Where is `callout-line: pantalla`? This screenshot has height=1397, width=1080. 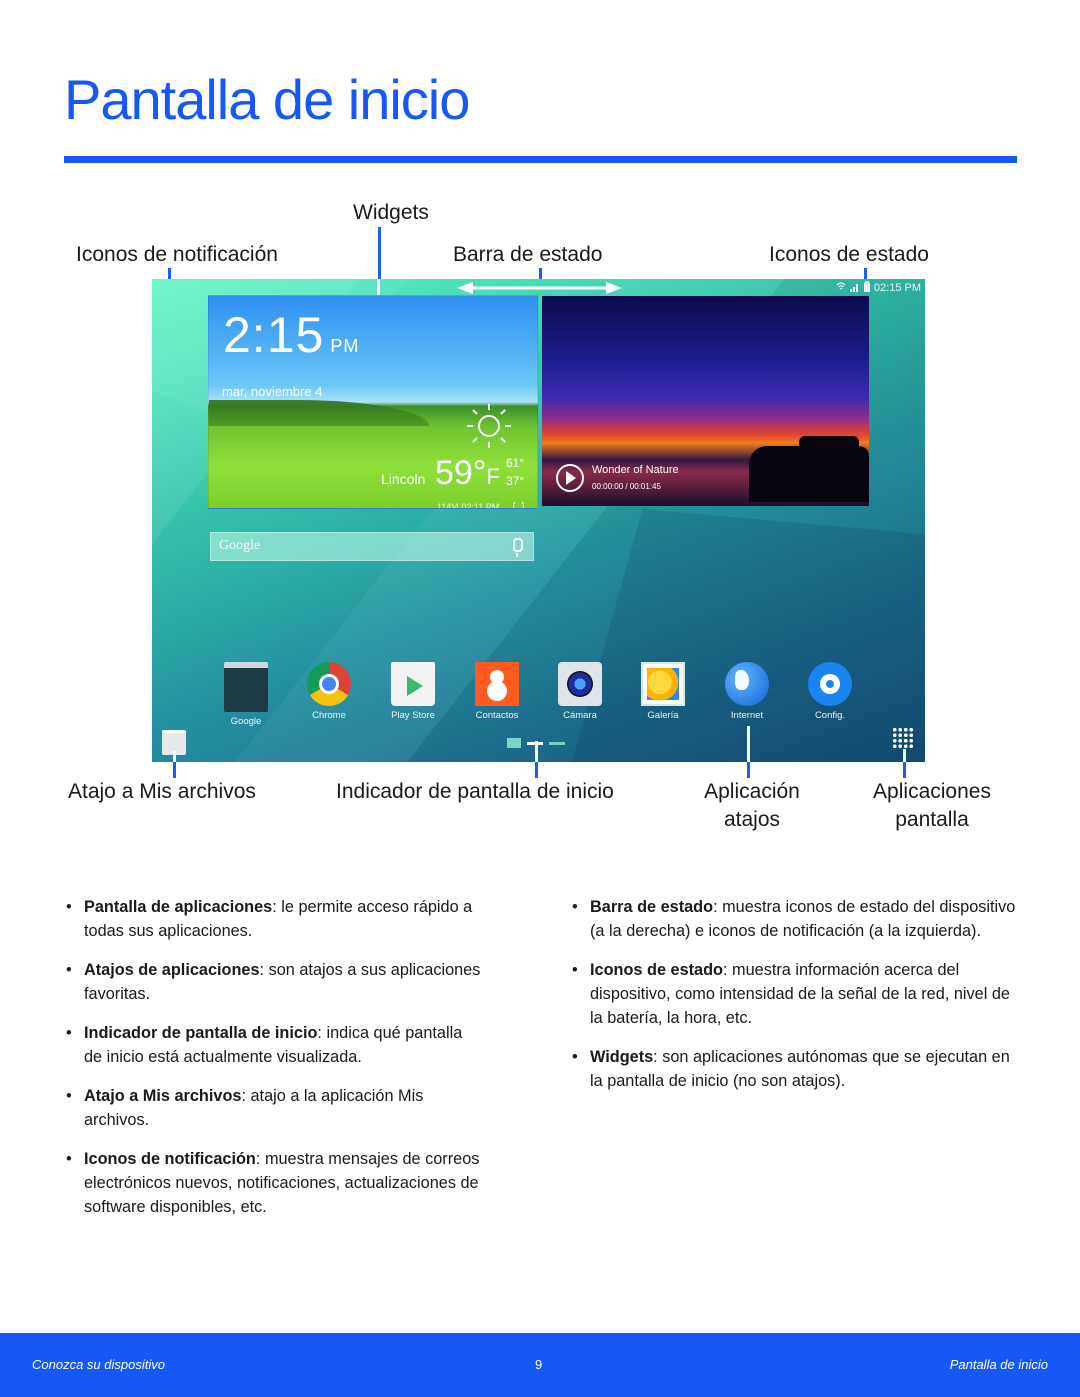
callout-line: pantalla is located at coordinates (932, 819).